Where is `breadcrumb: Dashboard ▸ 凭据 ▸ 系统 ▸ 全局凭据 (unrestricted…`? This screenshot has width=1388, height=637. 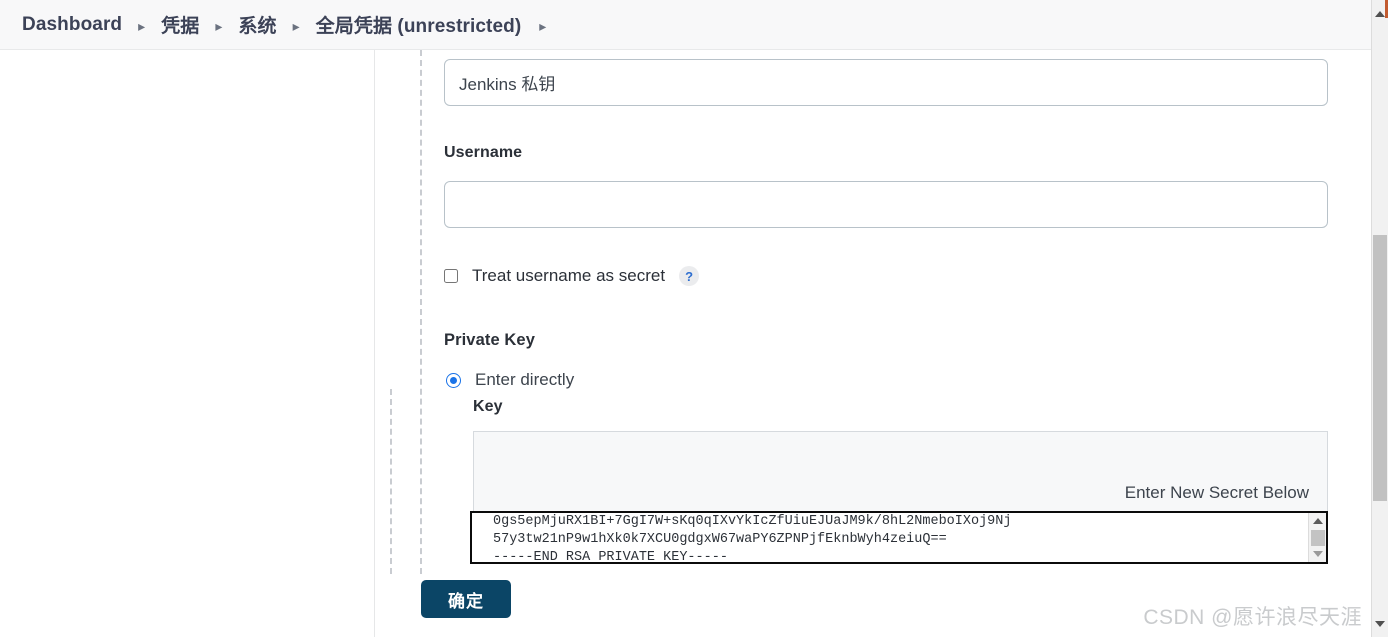 breadcrumb: Dashboard ▸ 凭据 ▸ 系统 ▸ 全局凭据 (unrestricted… is located at coordinates (685, 25).